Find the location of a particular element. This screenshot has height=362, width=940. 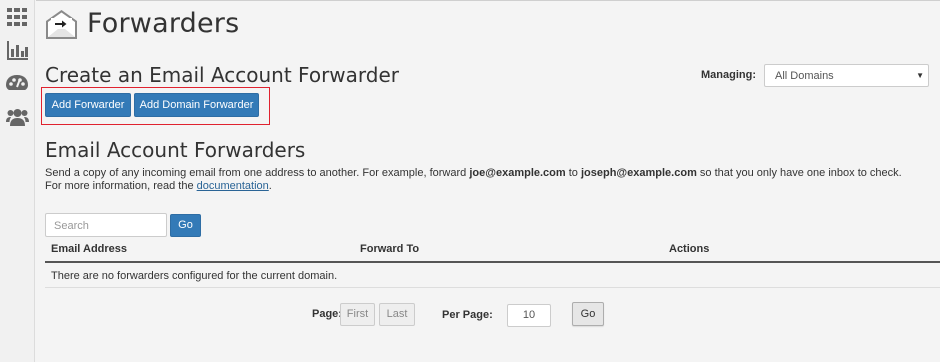

palette-icon is located at coordinates (17, 84).